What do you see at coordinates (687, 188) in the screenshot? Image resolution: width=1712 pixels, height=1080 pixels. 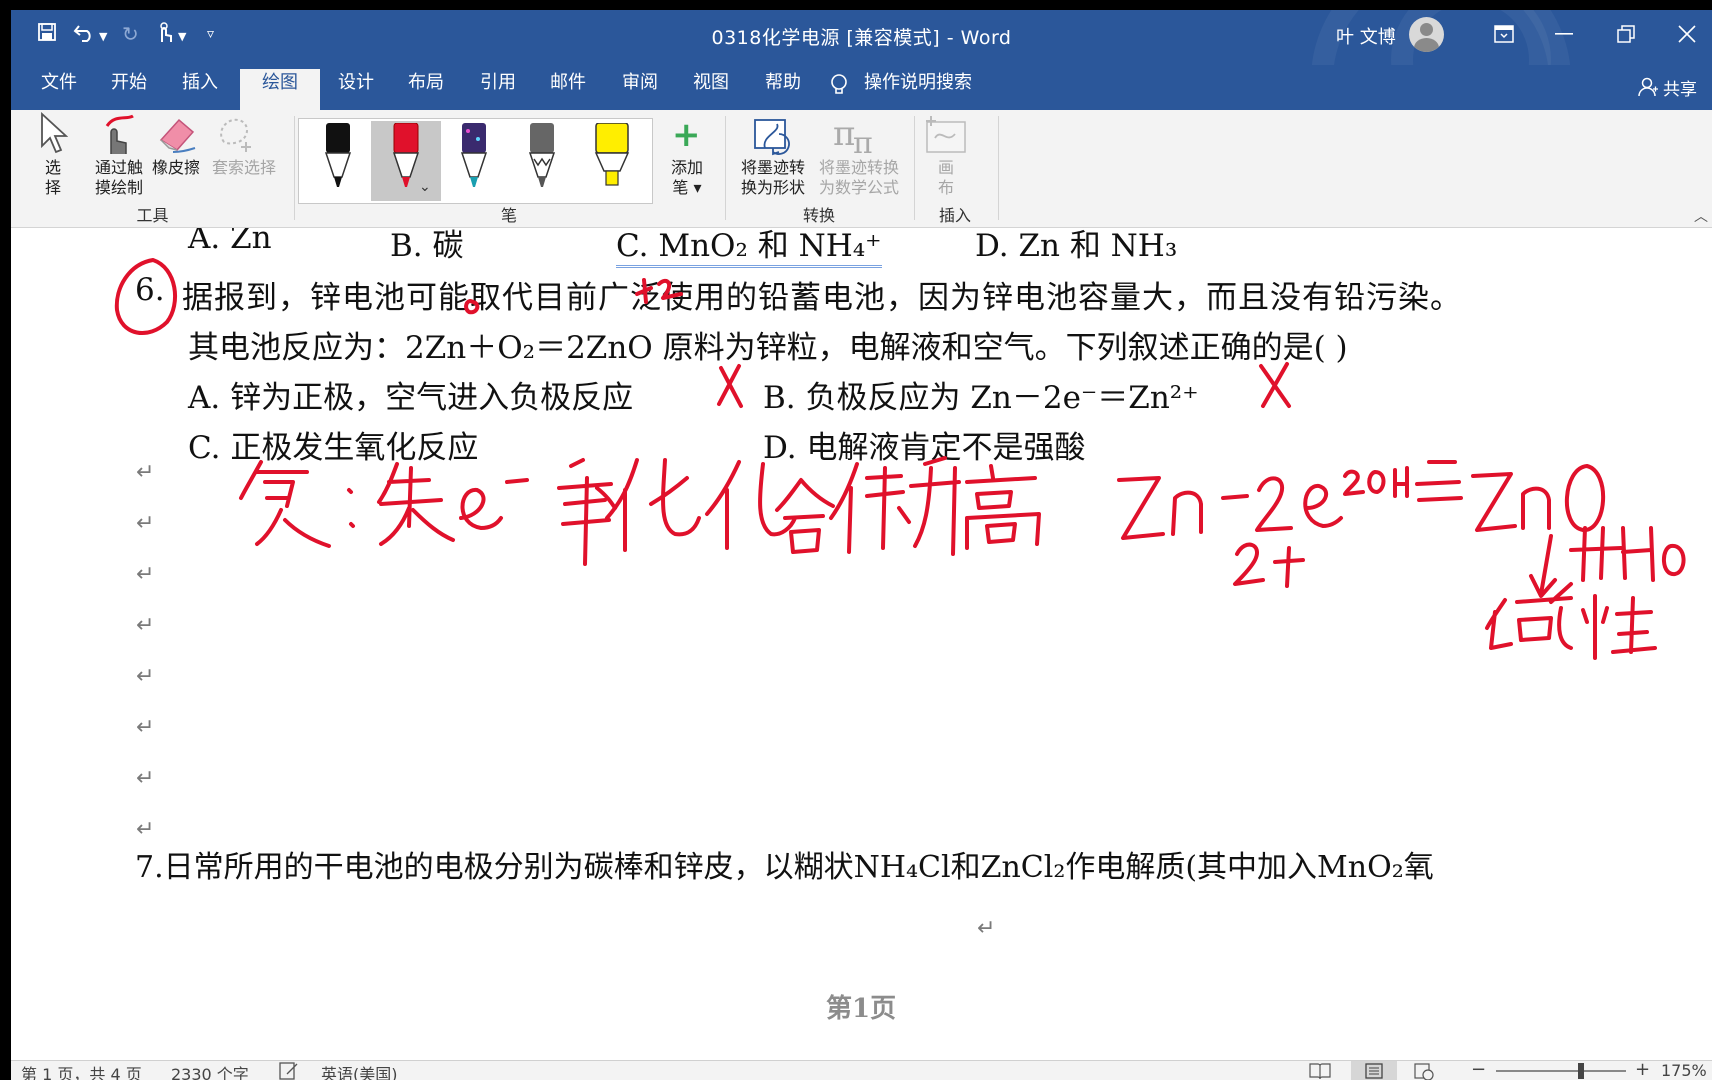 I see `add-pen-label-2: 笔 ▾` at bounding box center [687, 188].